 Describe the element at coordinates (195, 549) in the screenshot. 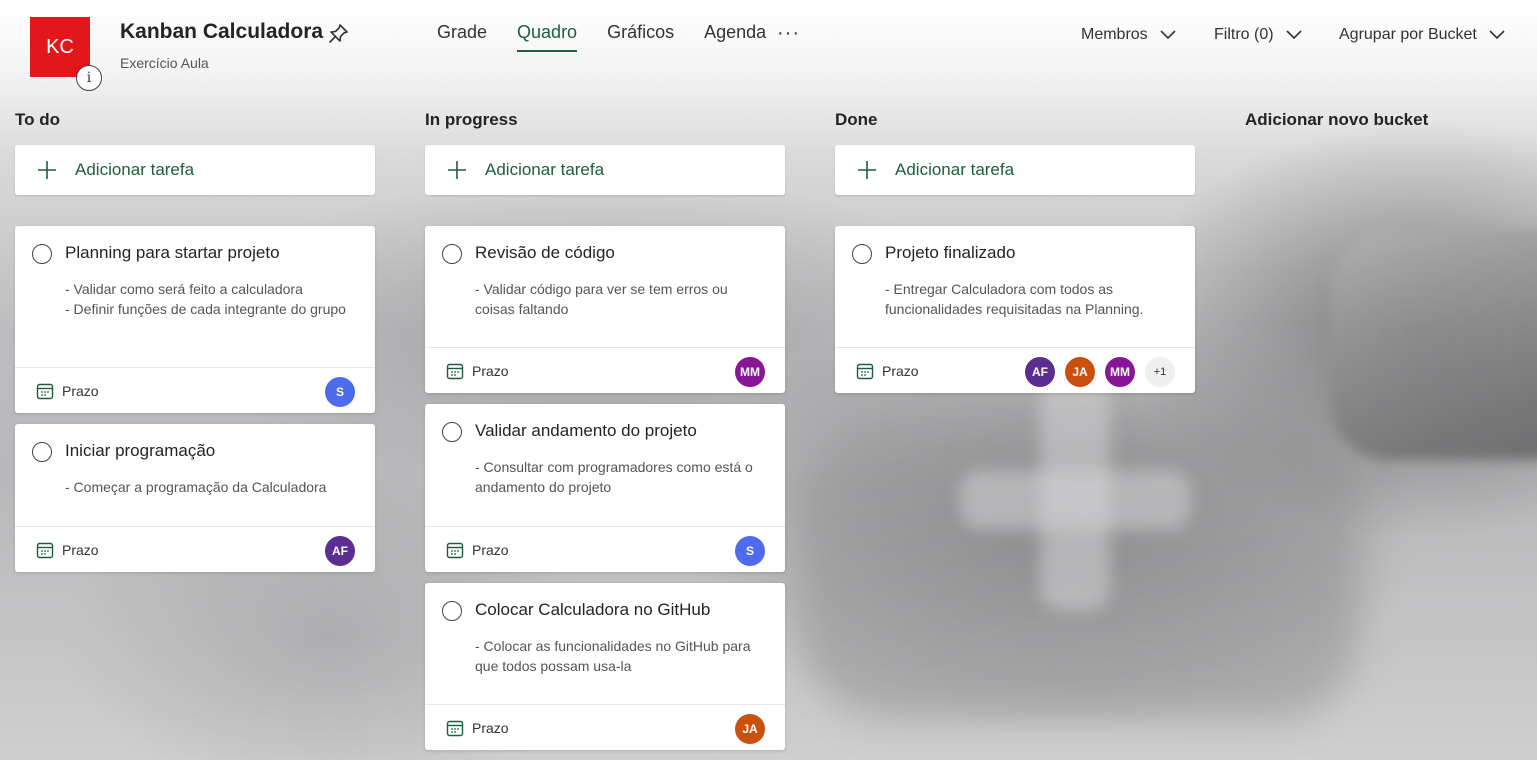

I see `task-footer: Prazo AF` at that location.